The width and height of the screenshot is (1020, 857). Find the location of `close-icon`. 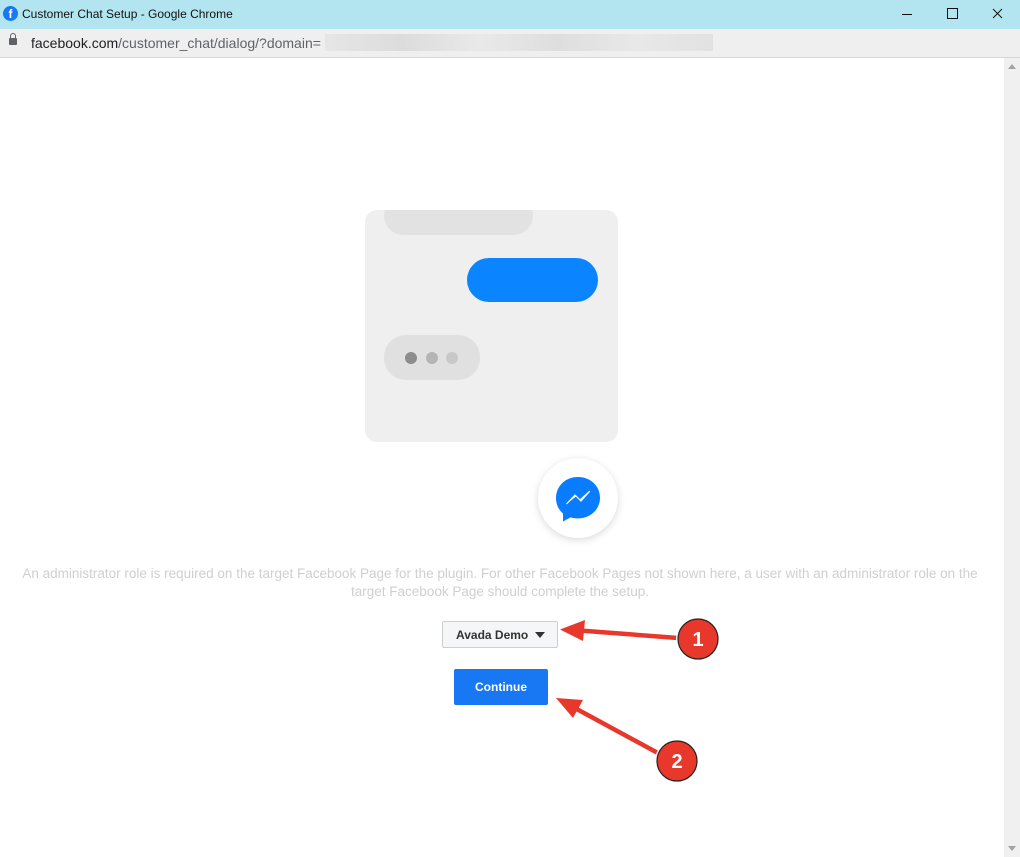

close-icon is located at coordinates (997, 13).